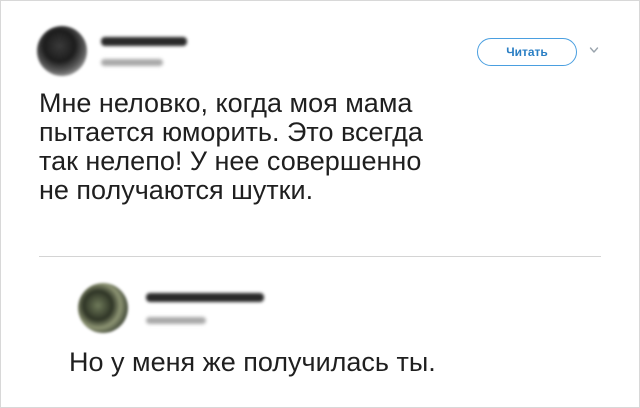 The width and height of the screenshot is (640, 408). I want to click on chevron-down-icon, so click(594, 50).